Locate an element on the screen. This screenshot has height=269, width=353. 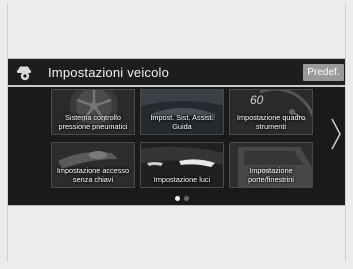
page-title: Impostazioni veicolo is located at coordinates (109, 72).